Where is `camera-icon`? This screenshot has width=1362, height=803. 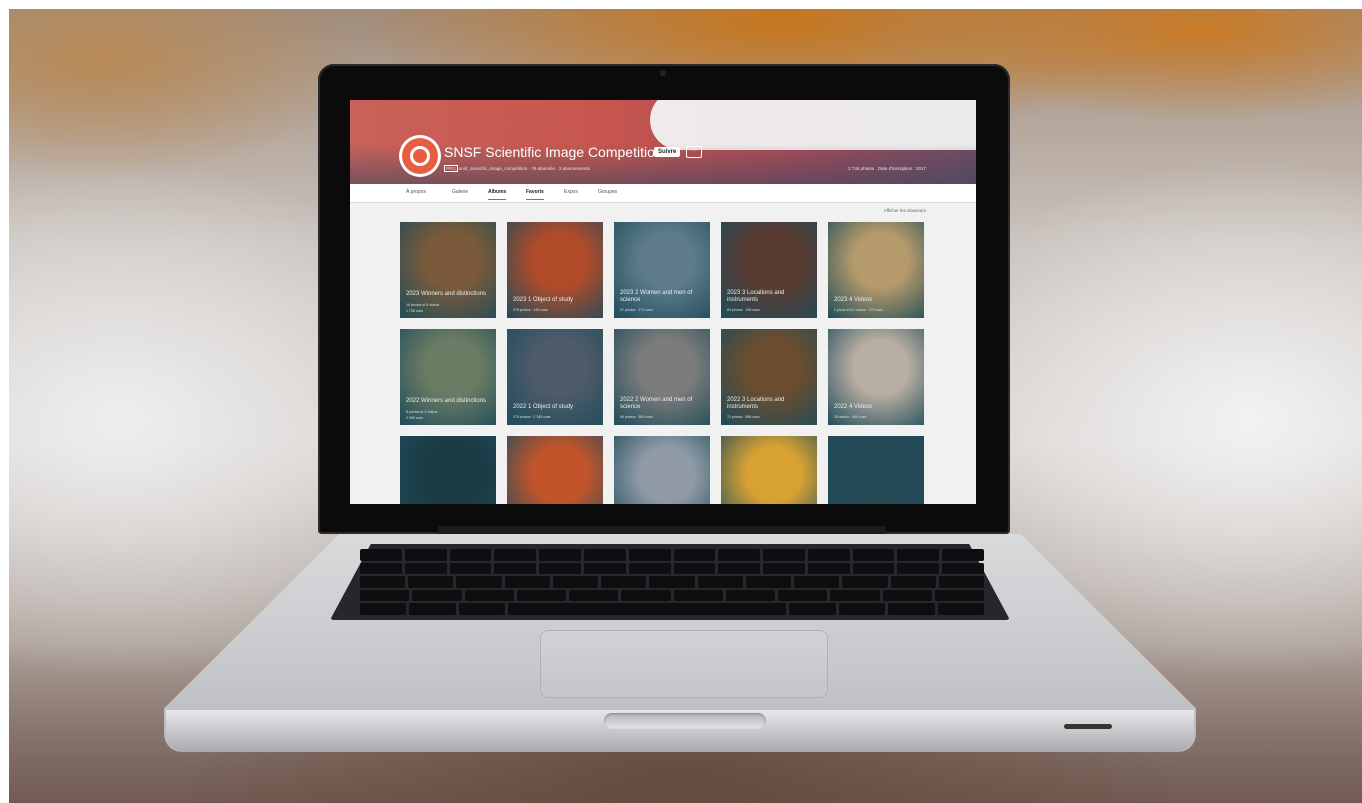 camera-icon is located at coordinates (663, 73).